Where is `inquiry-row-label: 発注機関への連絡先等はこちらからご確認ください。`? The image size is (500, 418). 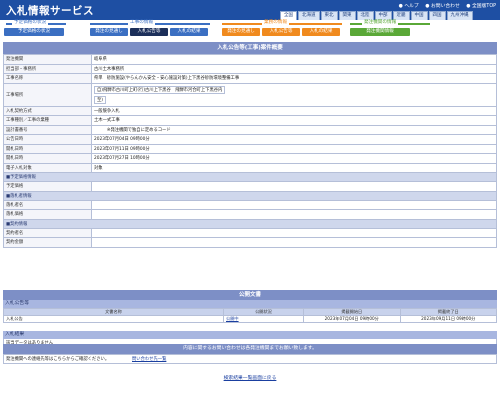
inquiry-row-label: 発注機関への連絡先等はこちらからご確認ください。 is located at coordinates (58, 359).